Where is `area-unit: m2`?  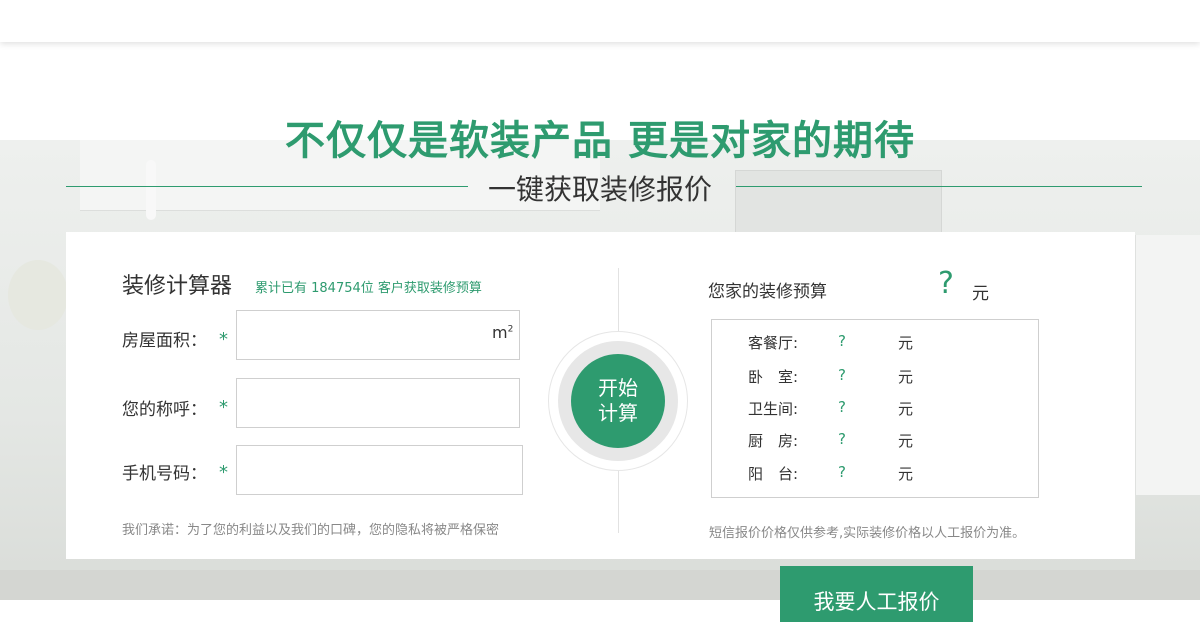
area-unit: m2 is located at coordinates (502, 332).